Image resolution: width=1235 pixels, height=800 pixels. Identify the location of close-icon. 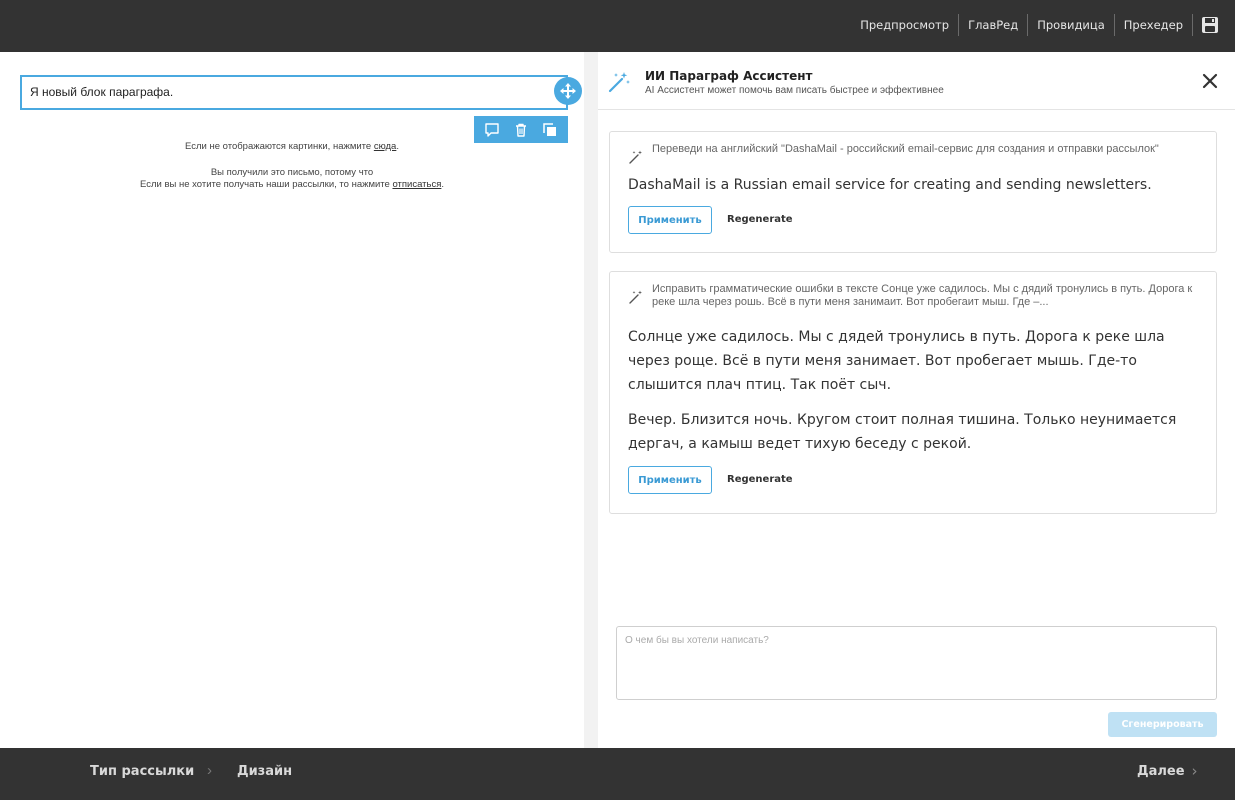
(1210, 81).